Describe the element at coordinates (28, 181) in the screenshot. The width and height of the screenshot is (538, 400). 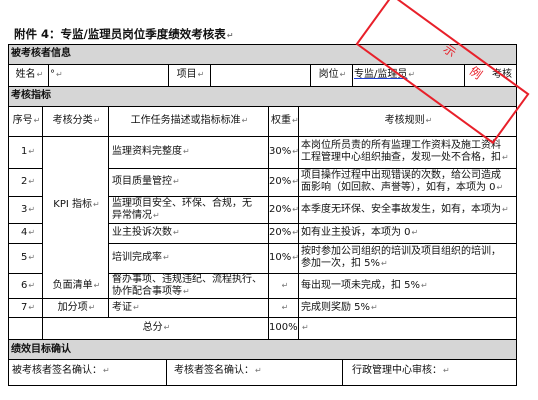
I see `row-2-seq: 2↵` at that location.